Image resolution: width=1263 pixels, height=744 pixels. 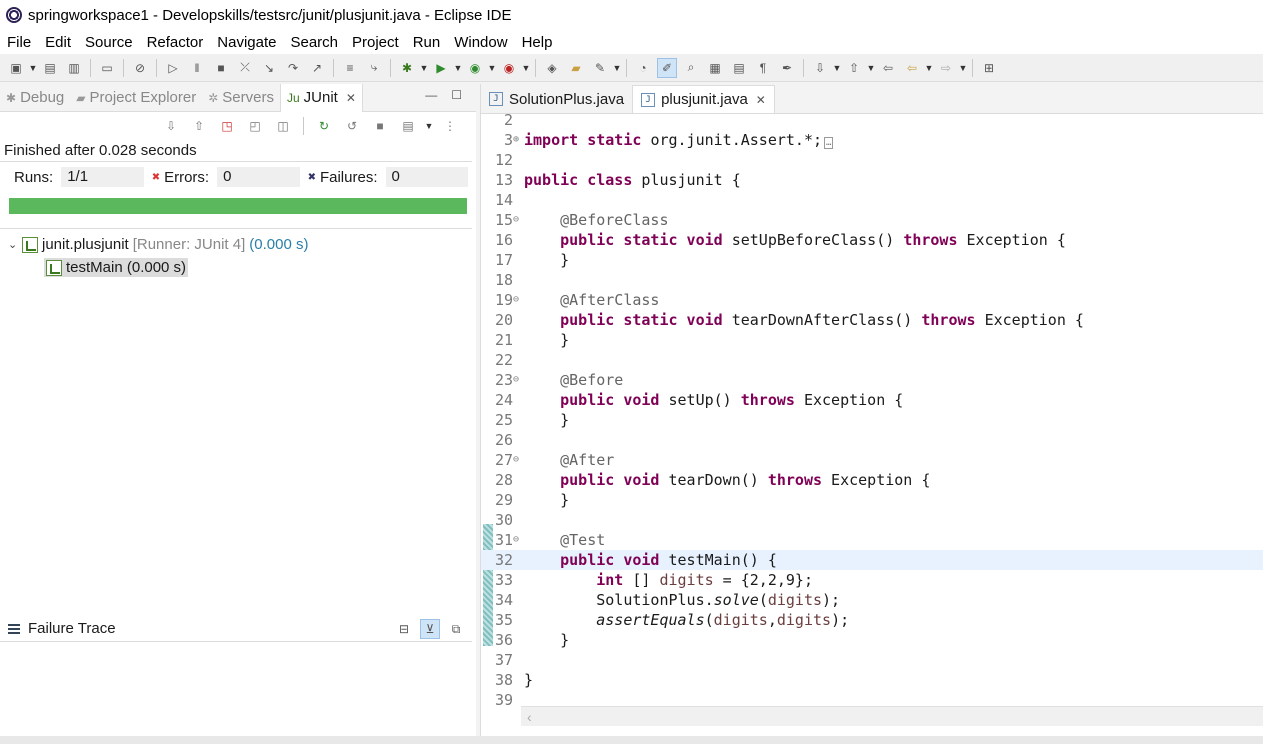 What do you see at coordinates (408, 126) in the screenshot?
I see `test-run-history-icon: ▤` at bounding box center [408, 126].